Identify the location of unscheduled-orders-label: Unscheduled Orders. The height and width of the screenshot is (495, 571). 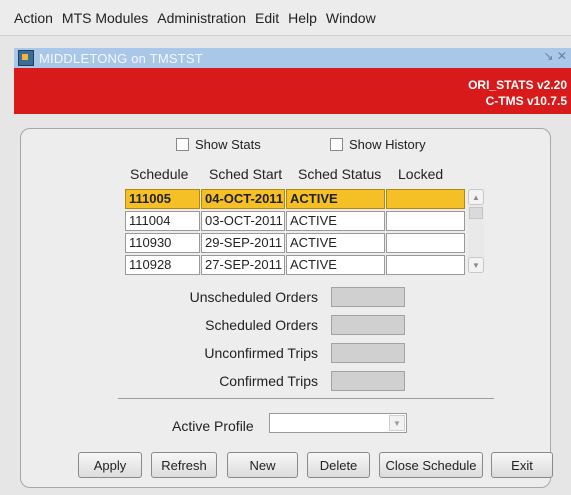
(253, 297).